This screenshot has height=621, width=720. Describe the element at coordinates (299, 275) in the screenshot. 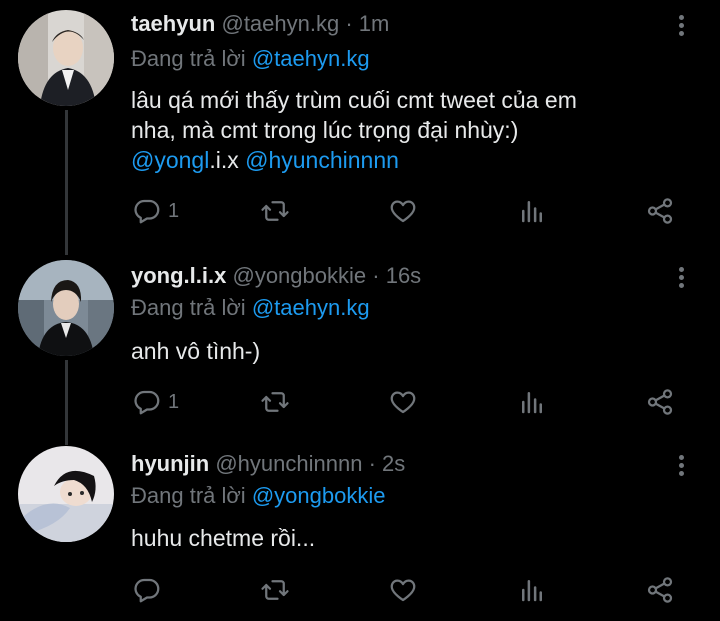

I see `username: @yongbokkie` at that location.